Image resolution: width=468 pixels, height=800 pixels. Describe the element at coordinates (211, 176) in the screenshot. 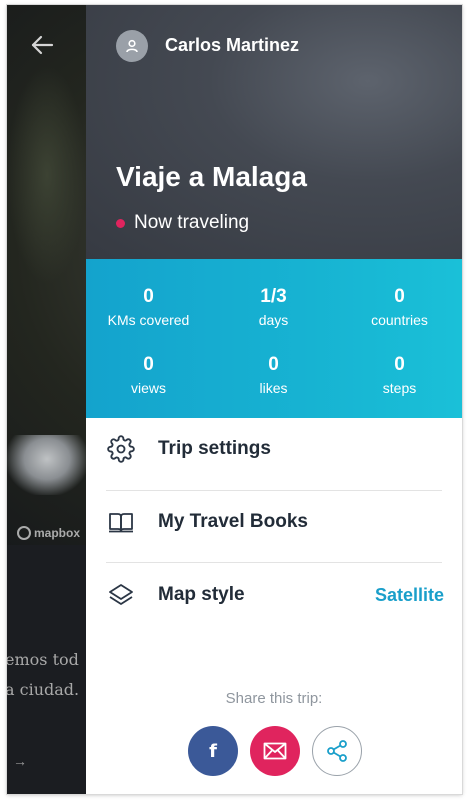

I see `trip-title: Viaje a Malaga` at that location.